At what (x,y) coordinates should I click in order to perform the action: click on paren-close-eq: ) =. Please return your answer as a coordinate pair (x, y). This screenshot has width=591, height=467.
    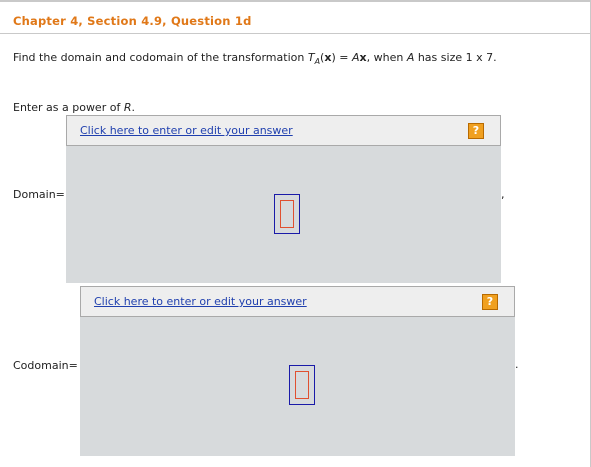
    Looking at the image, I should click on (341, 57).